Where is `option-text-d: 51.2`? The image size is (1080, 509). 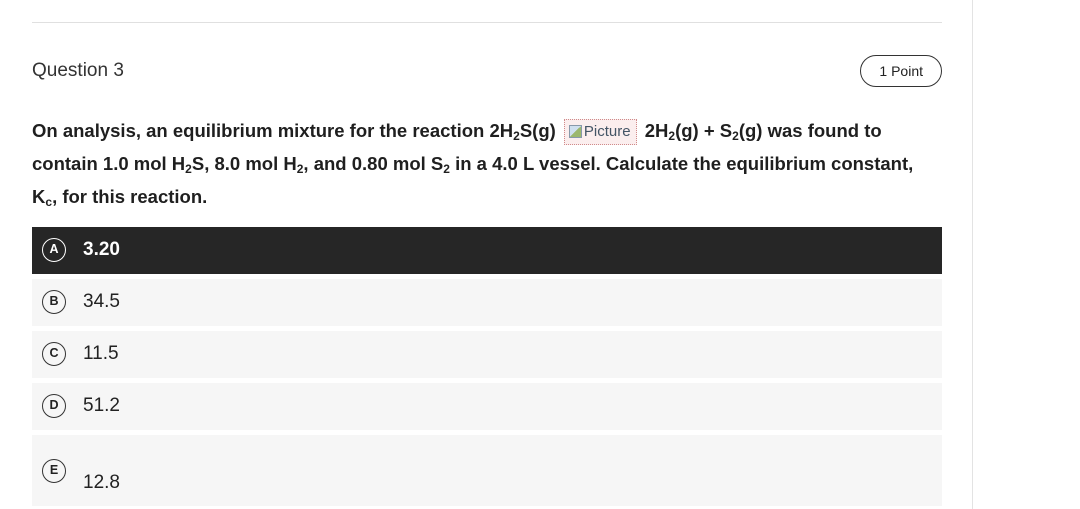
option-text-d: 51.2 is located at coordinates (101, 405).